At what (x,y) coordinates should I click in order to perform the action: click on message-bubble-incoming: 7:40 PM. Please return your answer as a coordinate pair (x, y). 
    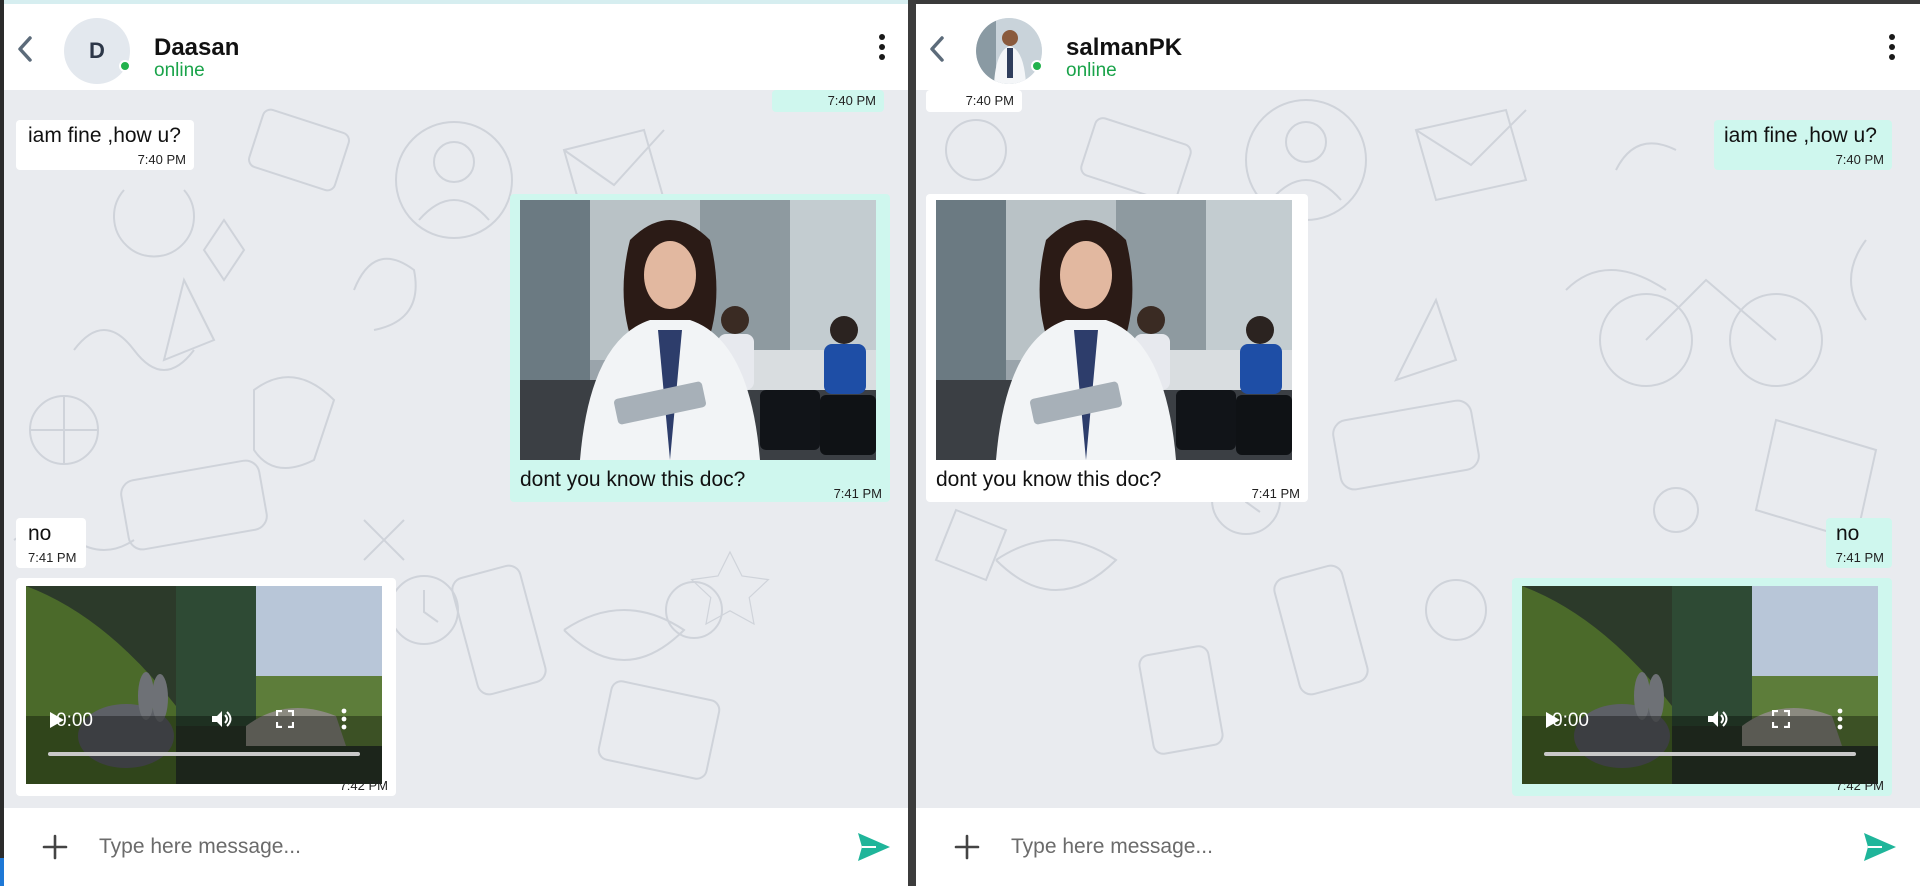
    Looking at the image, I should click on (974, 101).